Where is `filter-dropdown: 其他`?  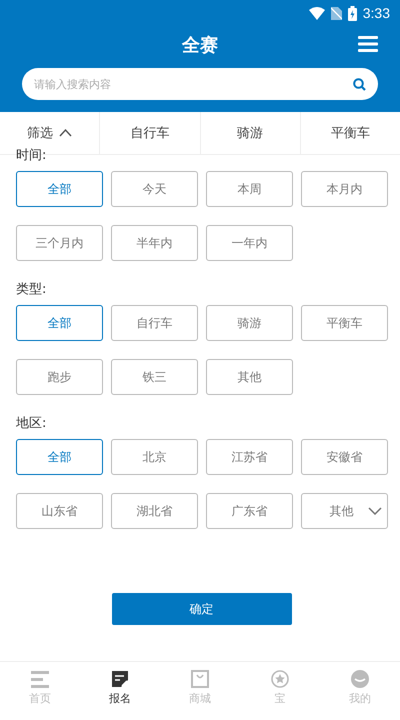
filter-dropdown: 其他 is located at coordinates (344, 511).